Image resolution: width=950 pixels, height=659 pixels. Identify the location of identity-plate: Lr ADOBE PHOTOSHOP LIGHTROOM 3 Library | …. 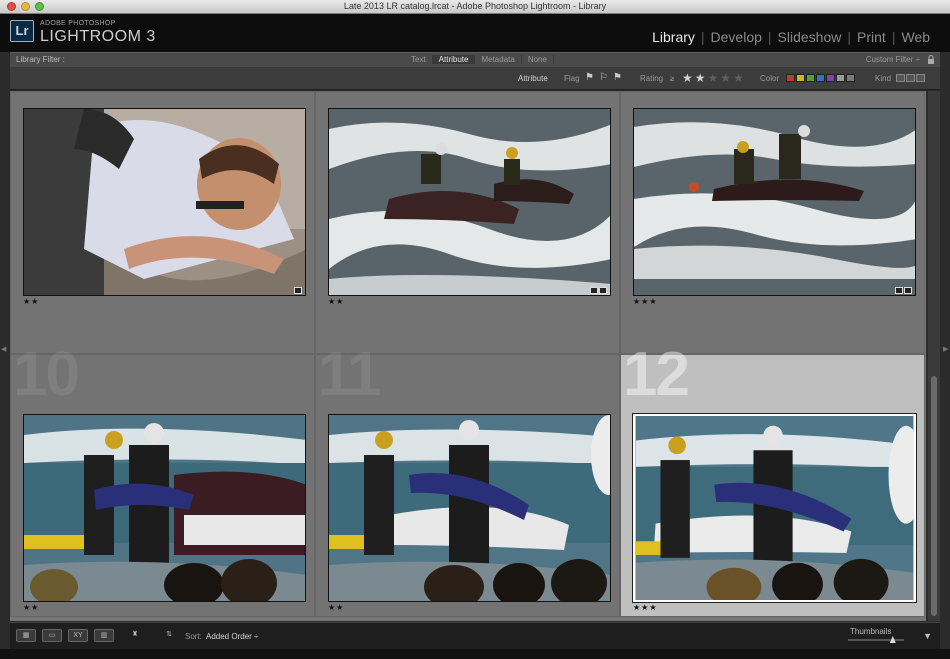
(475, 33).